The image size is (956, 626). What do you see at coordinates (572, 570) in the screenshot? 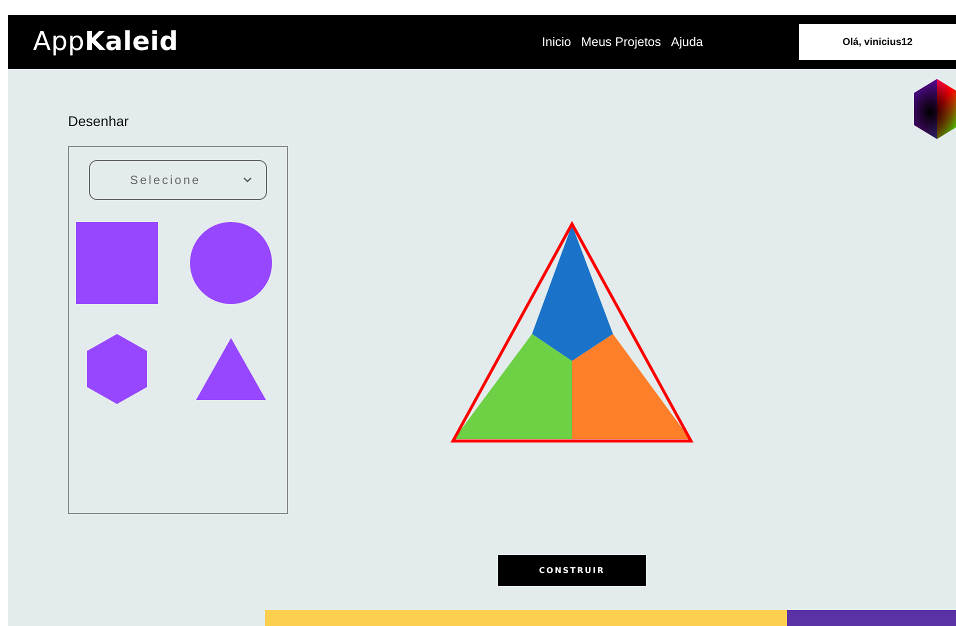
I see `build-button: CONSTRUIR` at bounding box center [572, 570].